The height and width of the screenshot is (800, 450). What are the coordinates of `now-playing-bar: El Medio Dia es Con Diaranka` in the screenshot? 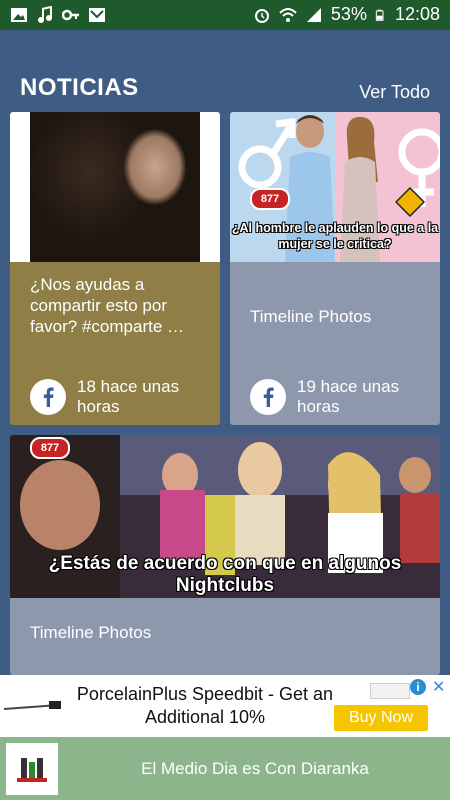 It's located at (225, 768).